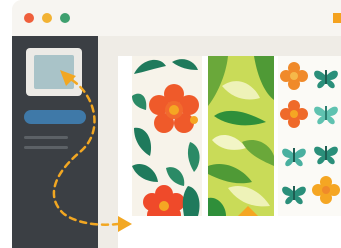  Describe the element at coordinates (55, 117) in the screenshot. I see `sidebar-selected-item` at that location.